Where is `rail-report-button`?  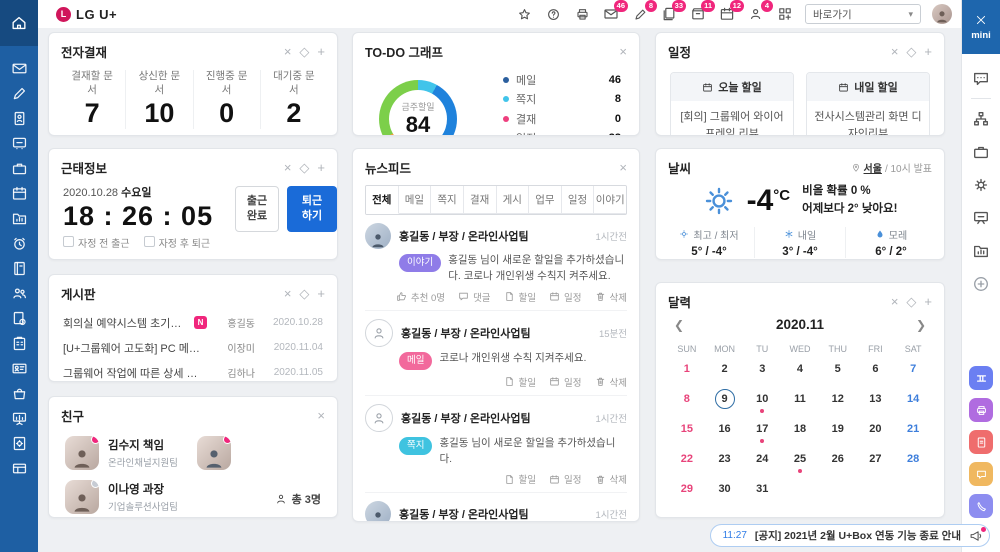 rail-report-button is located at coordinates (981, 250).